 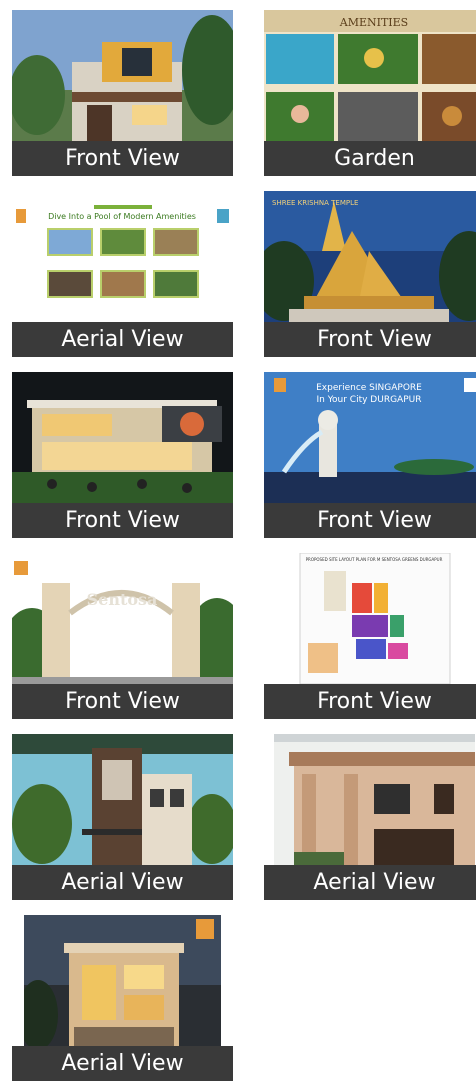 What do you see at coordinates (370, 158) in the screenshot?
I see `gallery-caption: Garden` at bounding box center [370, 158].